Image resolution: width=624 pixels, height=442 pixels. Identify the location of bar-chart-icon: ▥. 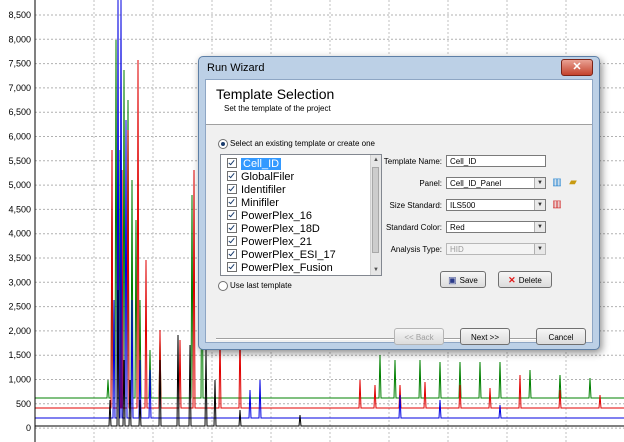
(557, 182).